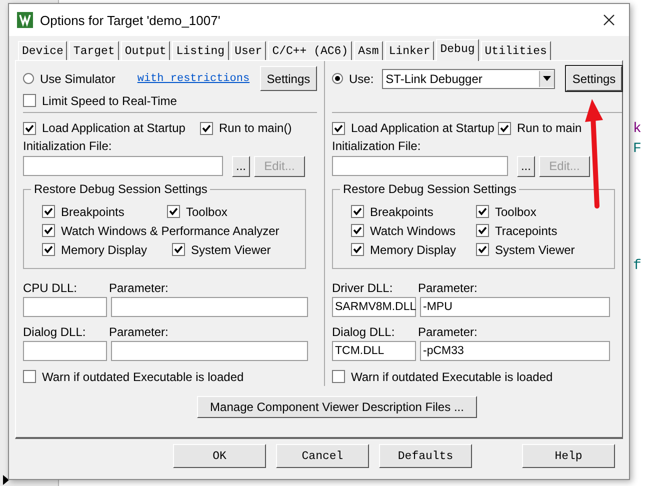 The width and height of the screenshot is (645, 486). What do you see at coordinates (255, 128) in the screenshot?
I see `checkbox-label: Run to main()` at bounding box center [255, 128].